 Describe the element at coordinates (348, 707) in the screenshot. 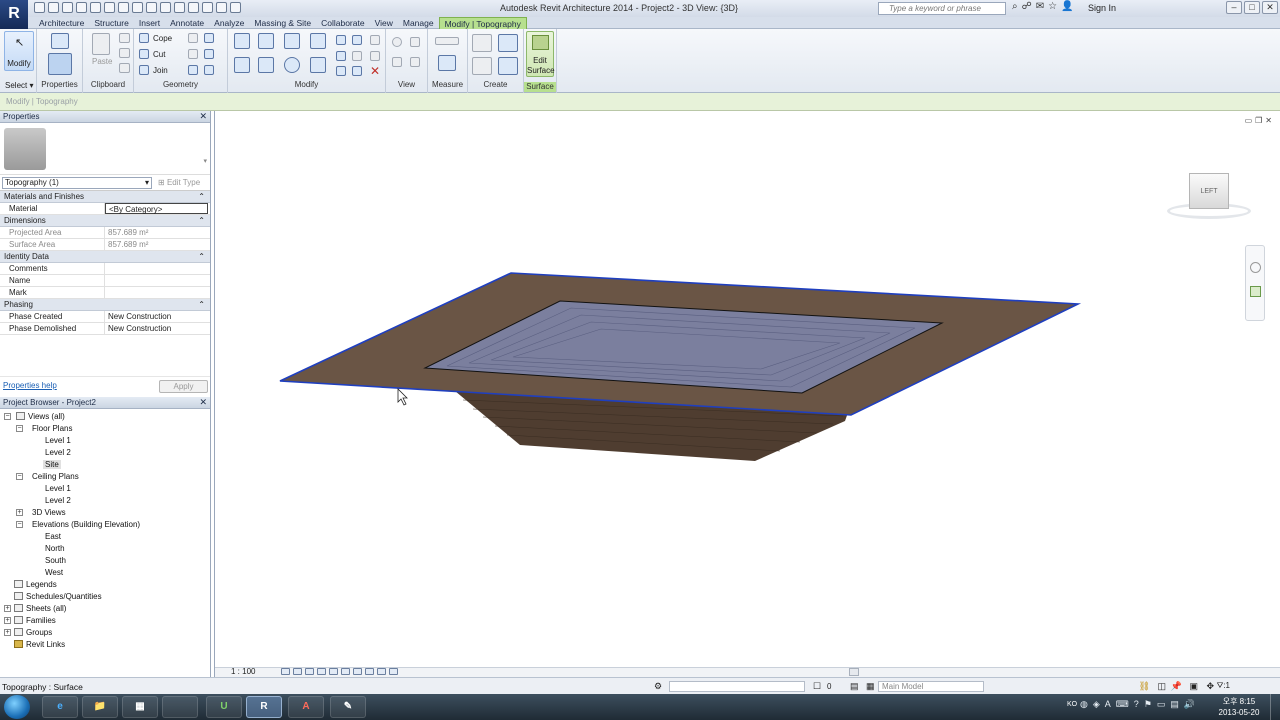

I see `taskbar-app-8: ✎` at that location.